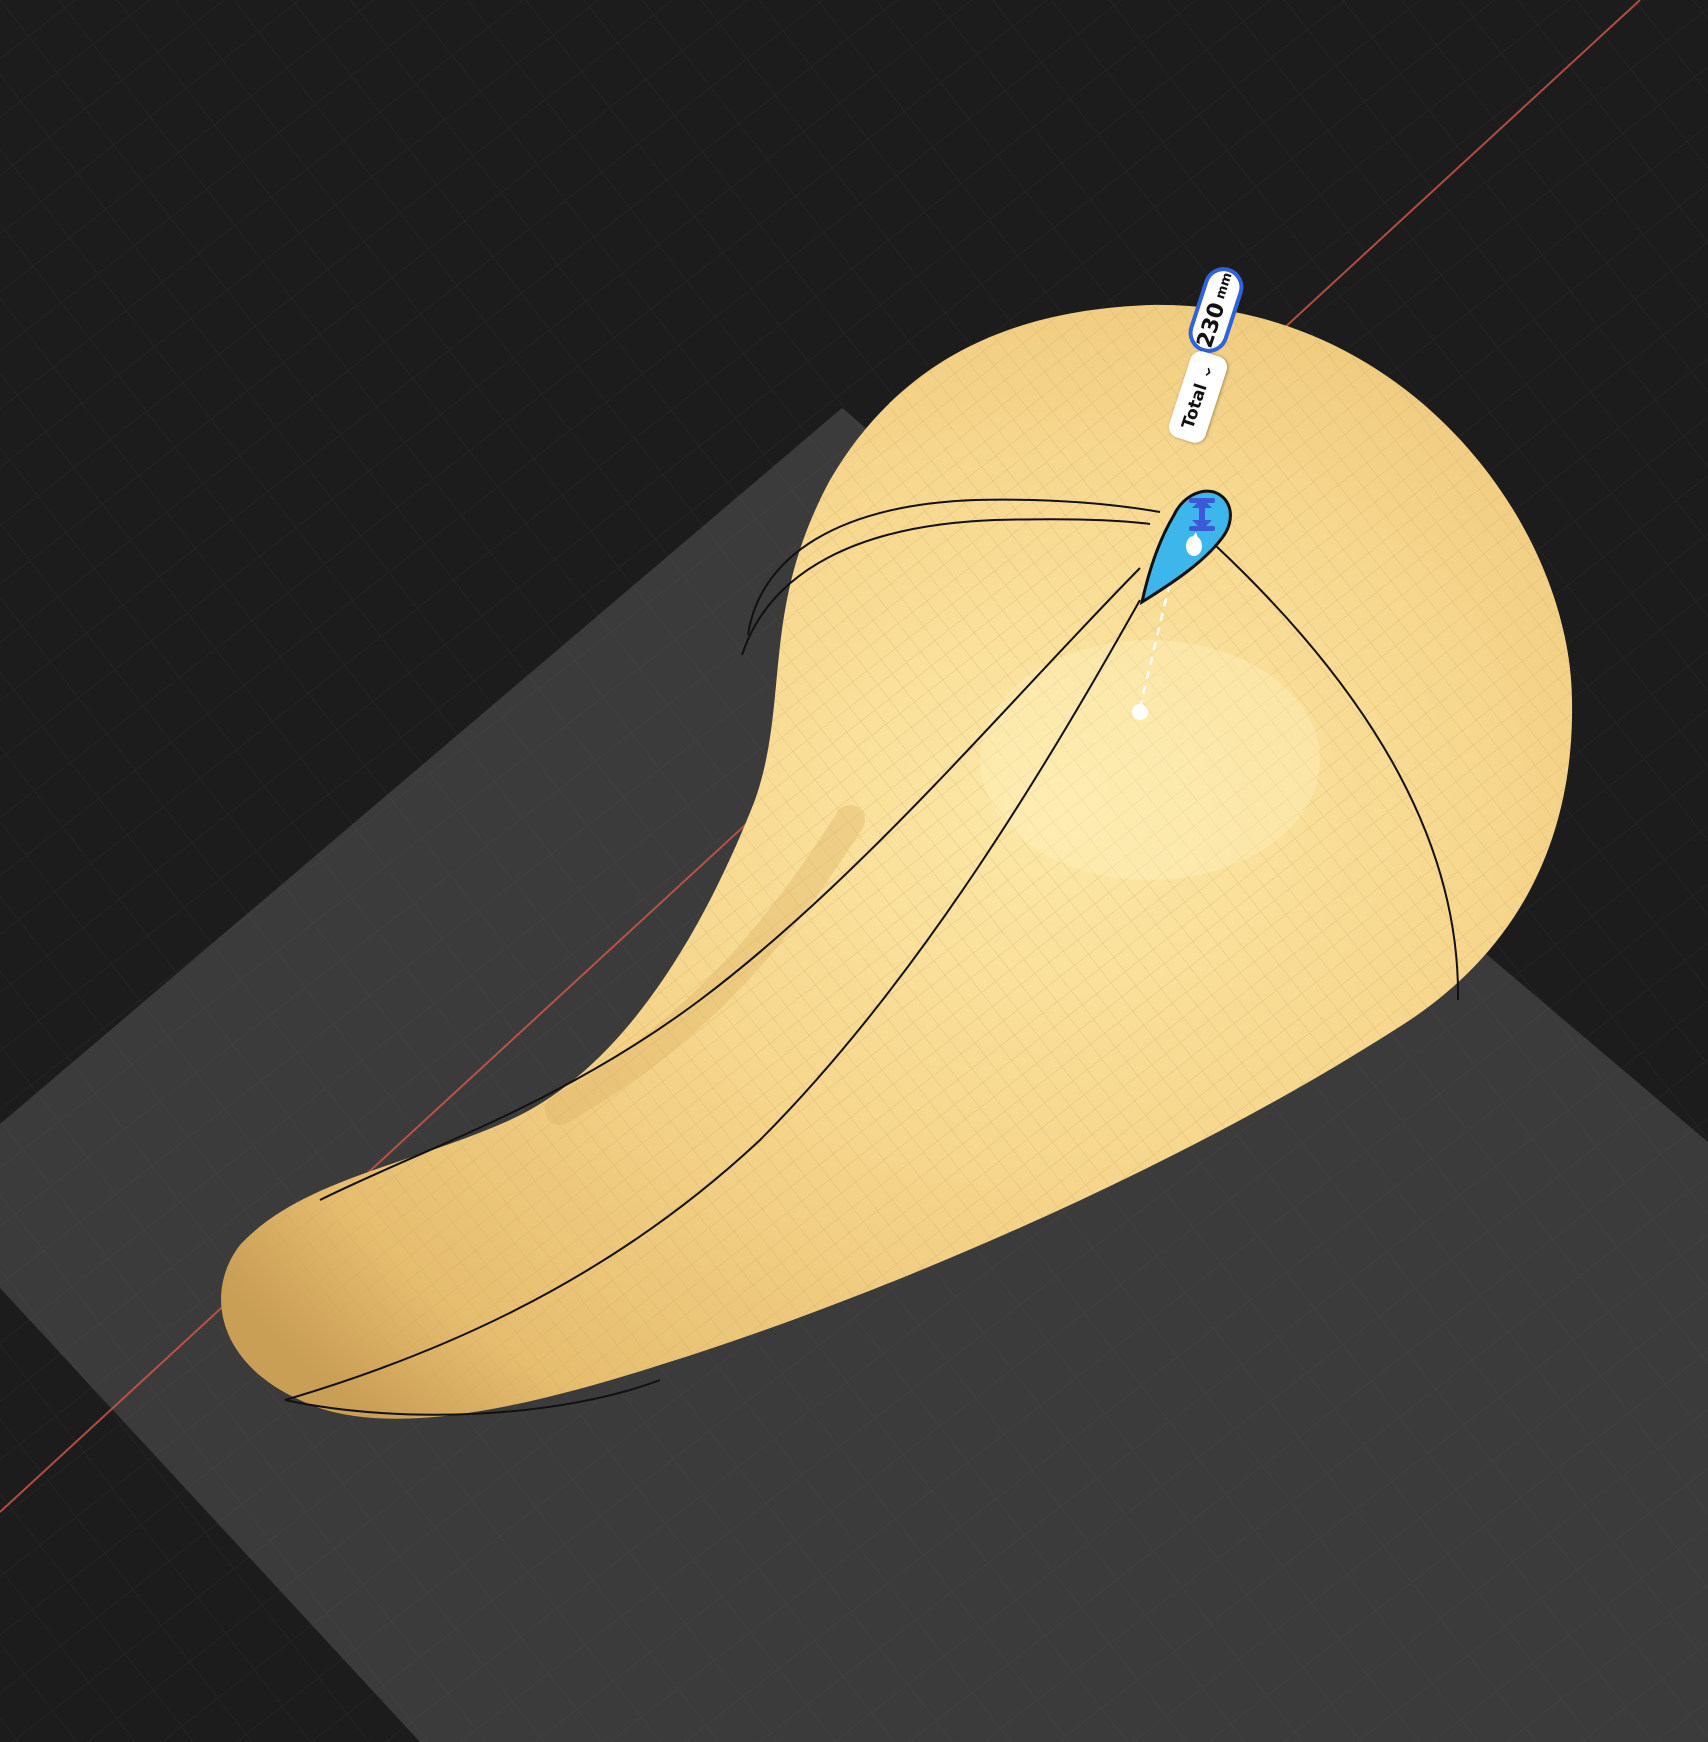  What do you see at coordinates (1206, 371) in the screenshot?
I see `chevron-down-icon: ⌄` at bounding box center [1206, 371].